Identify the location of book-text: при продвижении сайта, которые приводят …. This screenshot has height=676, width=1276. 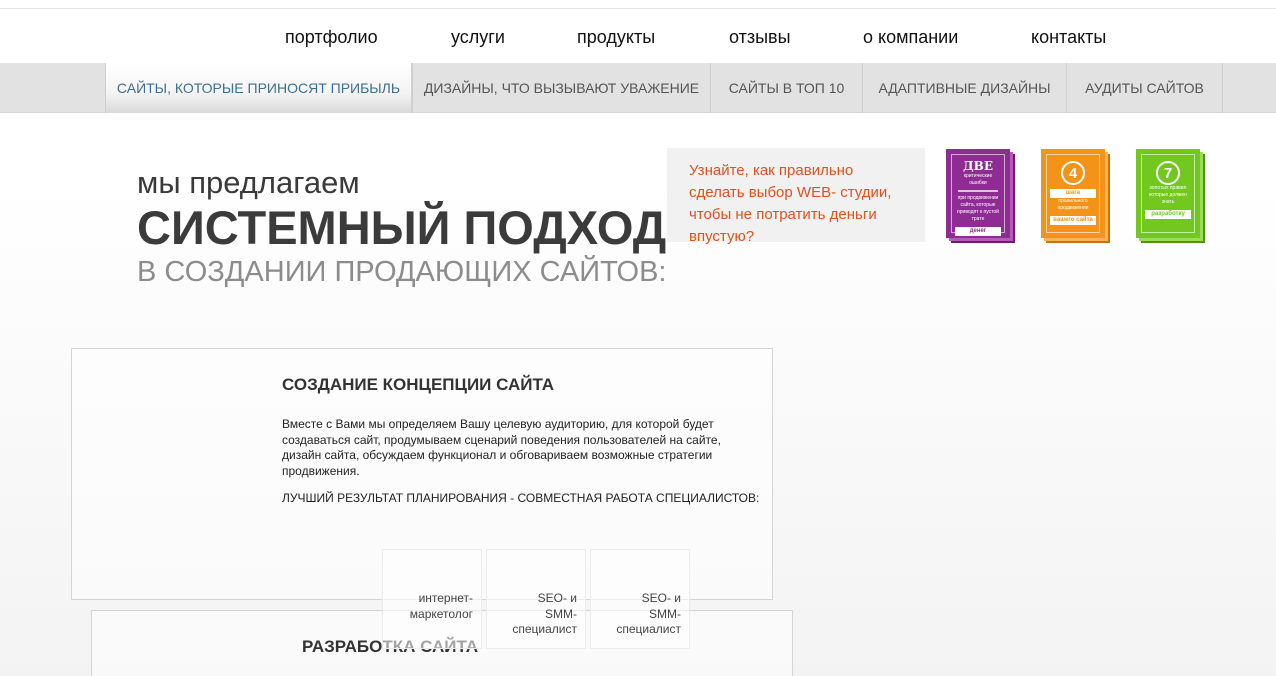
(978, 208).